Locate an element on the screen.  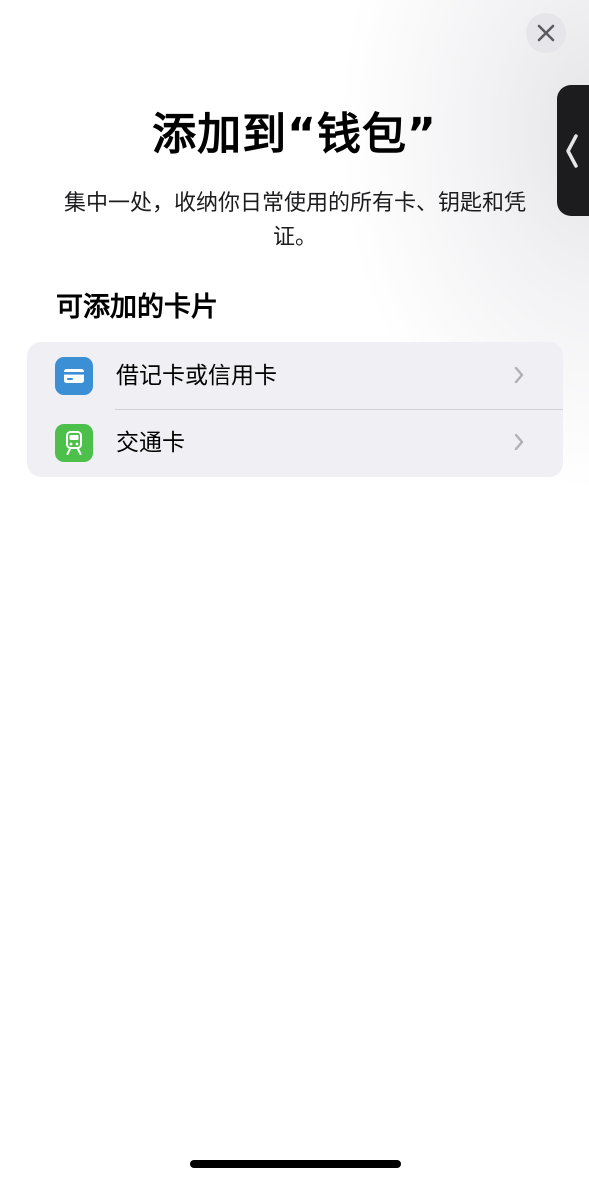
card-type-list: 借记卡或信用卡 交通卡 is located at coordinates (295, 409).